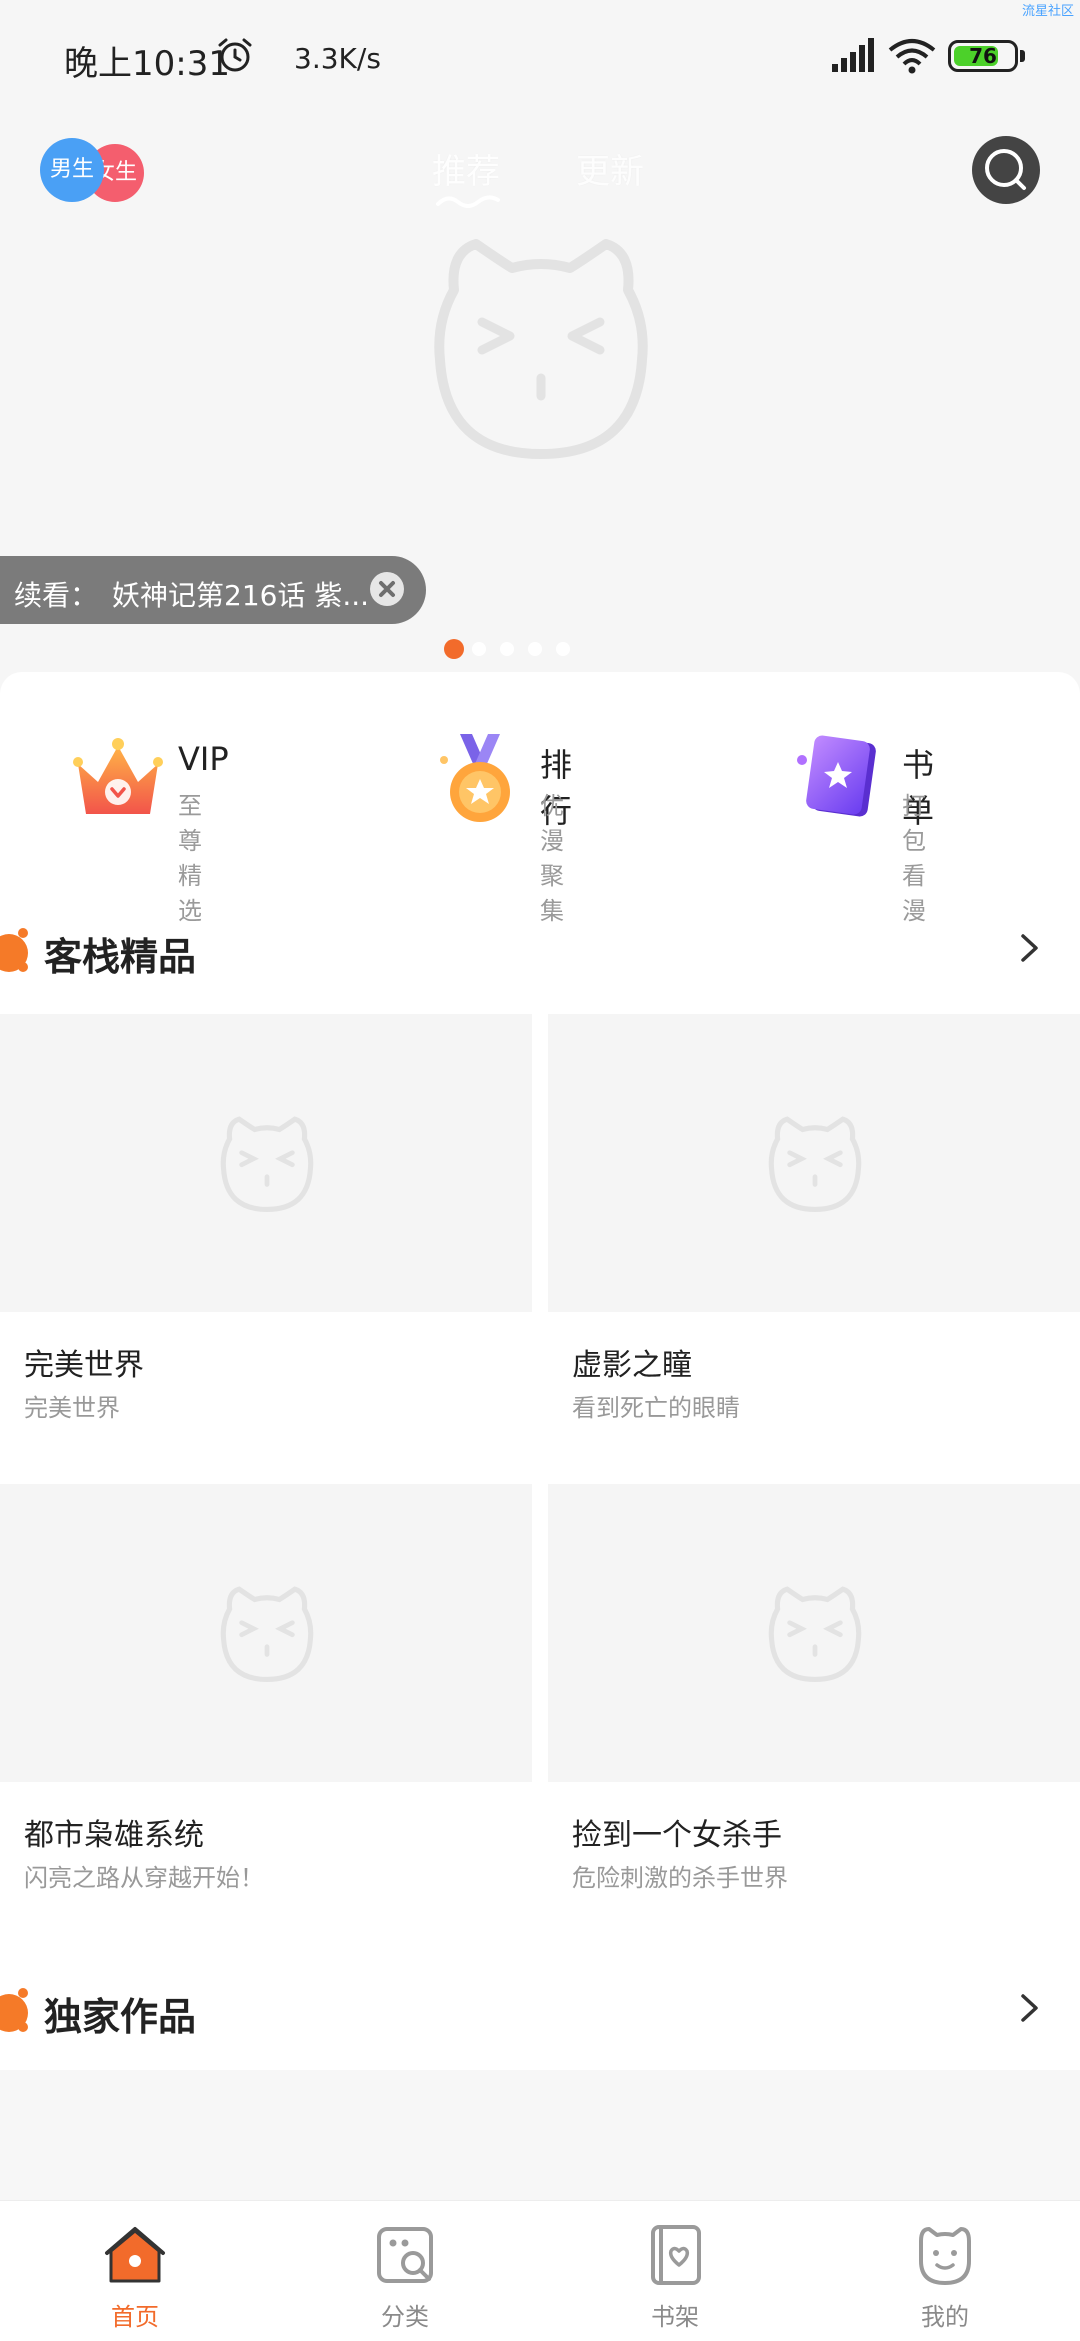 Image resolution: width=1080 pixels, height=2341 pixels. I want to click on quick-link-title: VIP, so click(203, 759).